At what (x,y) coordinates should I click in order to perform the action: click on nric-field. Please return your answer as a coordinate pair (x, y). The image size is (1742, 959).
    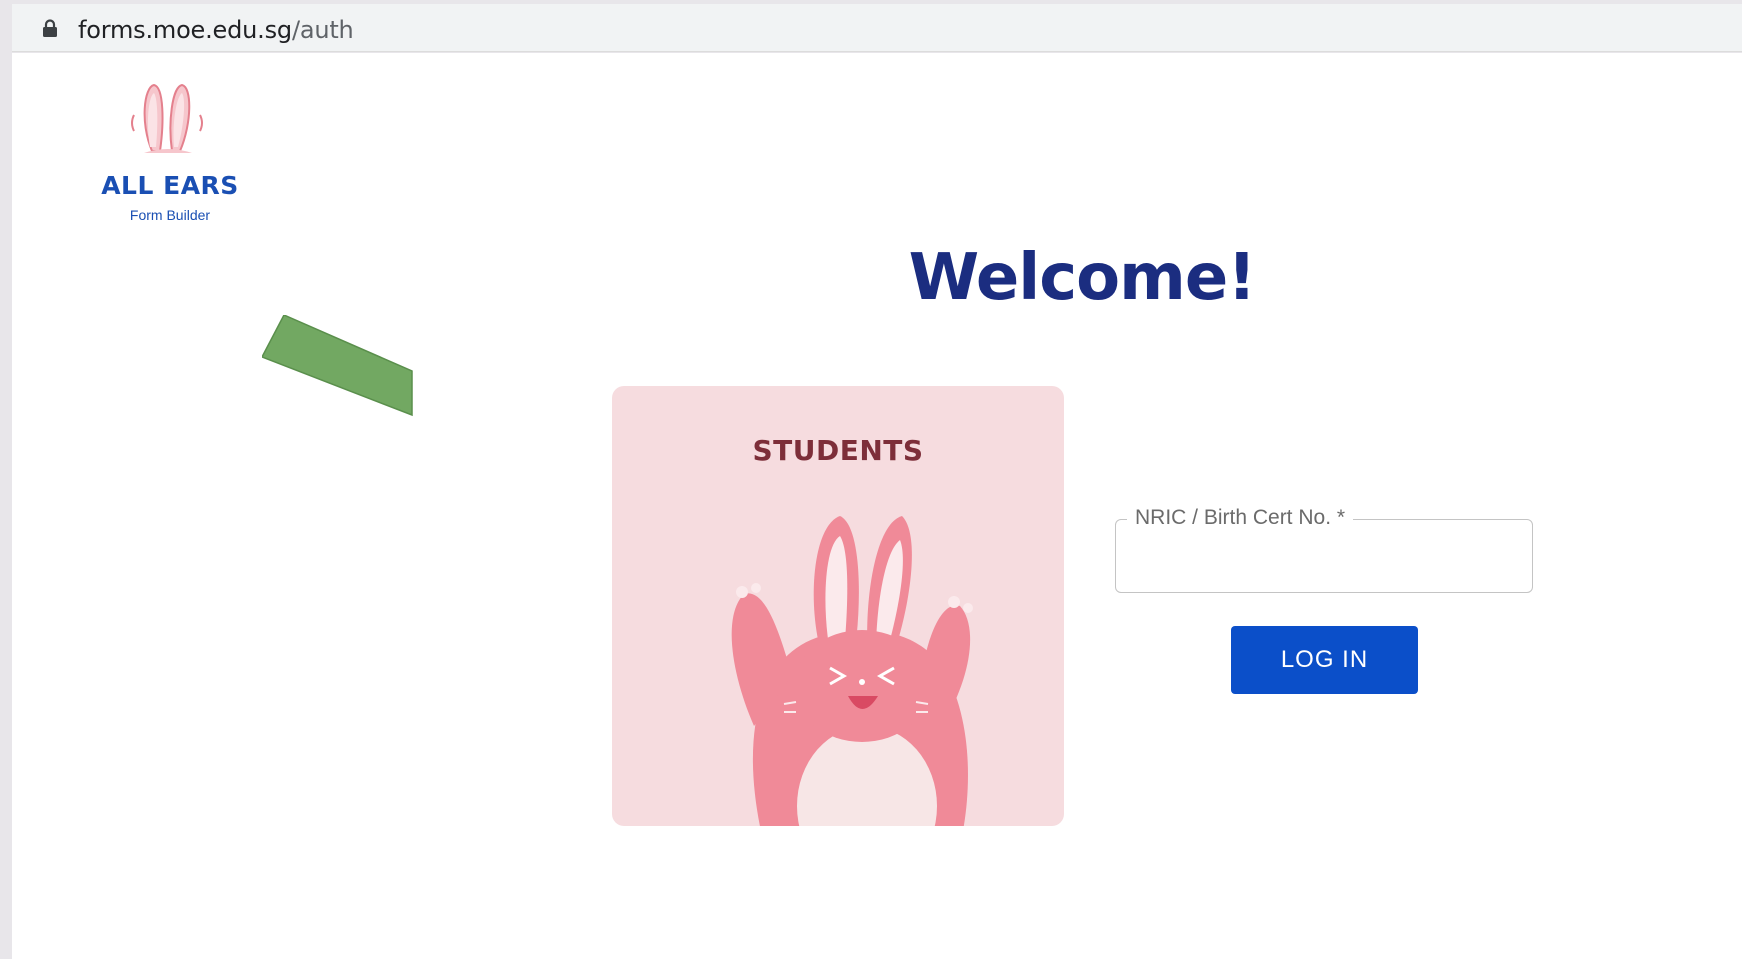
    Looking at the image, I should click on (1324, 556).